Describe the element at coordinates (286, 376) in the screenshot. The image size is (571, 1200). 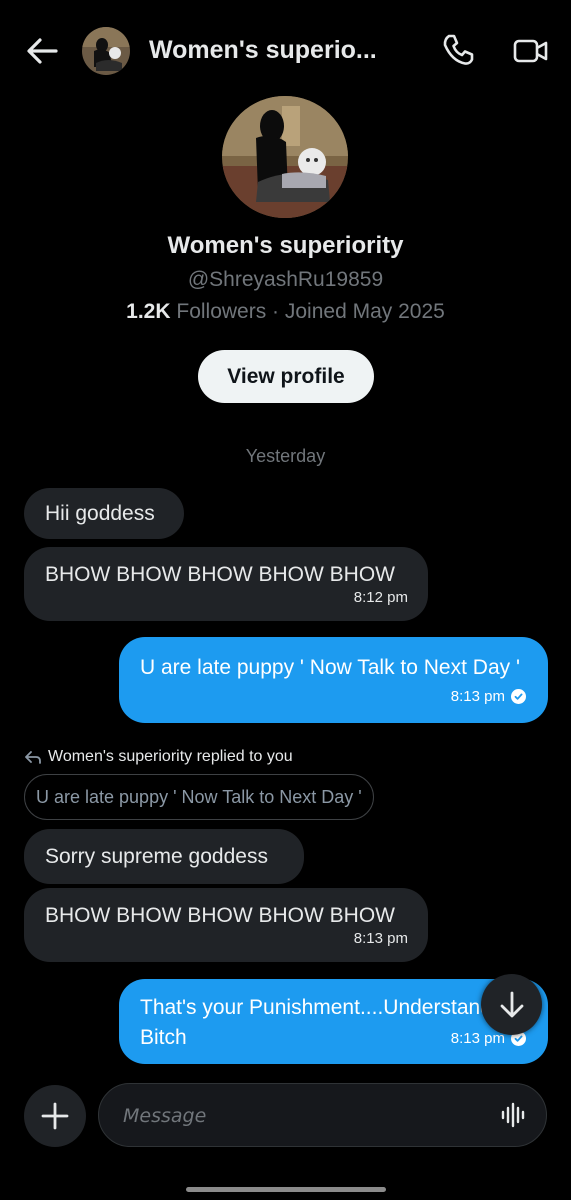
I see `view-profile-button: View profile` at that location.